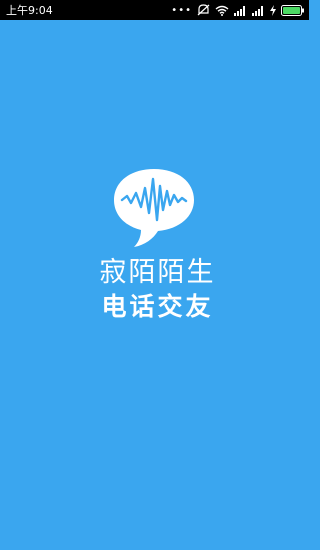 The height and width of the screenshot is (550, 320). I want to click on status-bar: 上午9:04 •••, so click(154, 10).